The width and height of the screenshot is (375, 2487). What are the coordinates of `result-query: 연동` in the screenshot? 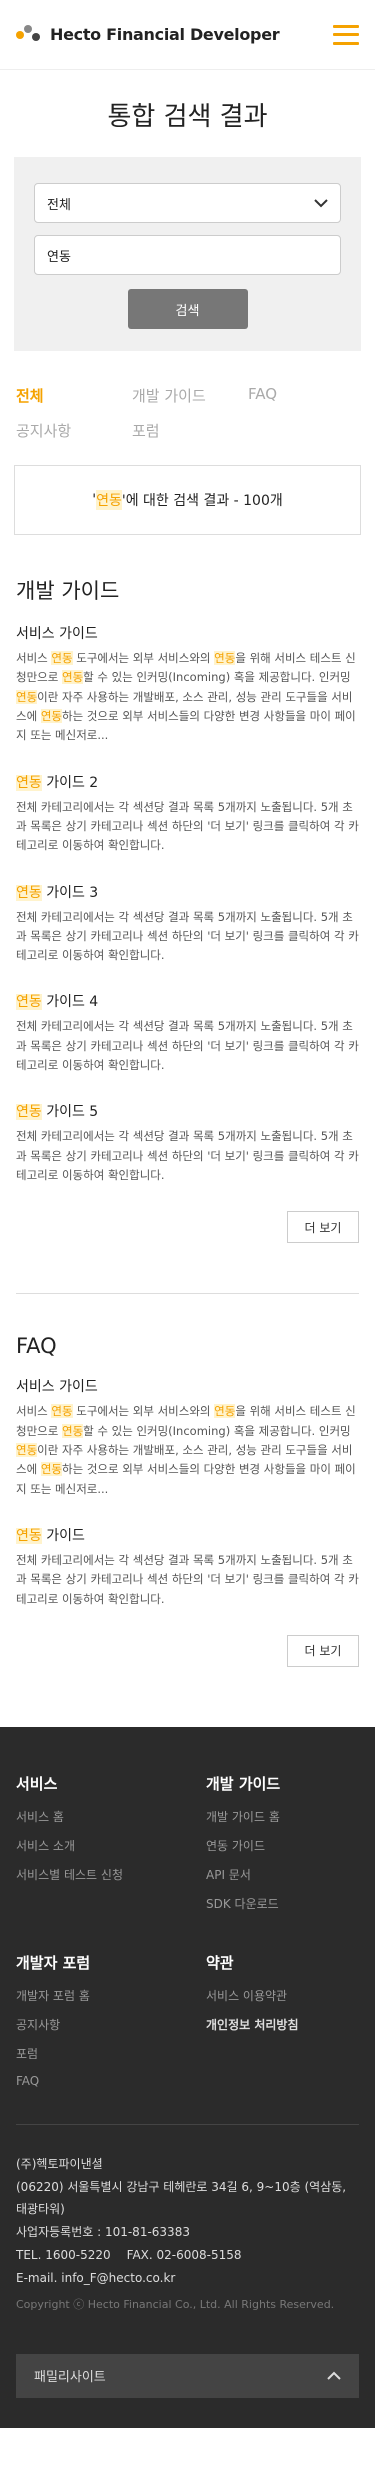 It's located at (109, 500).